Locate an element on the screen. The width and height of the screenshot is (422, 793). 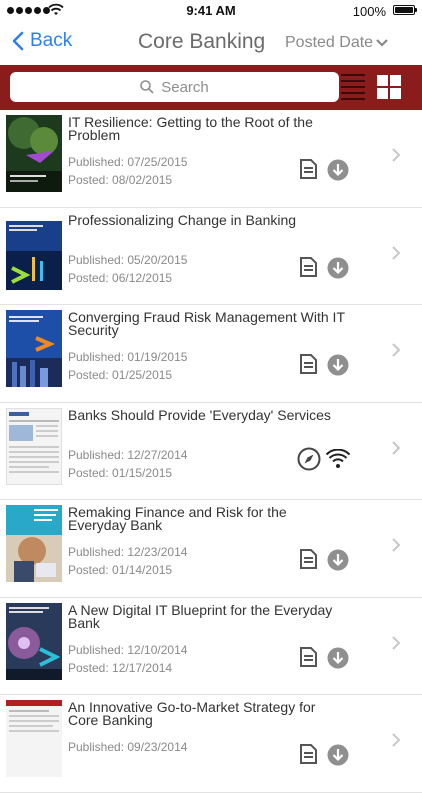
battery-icon is located at coordinates (405, 10).